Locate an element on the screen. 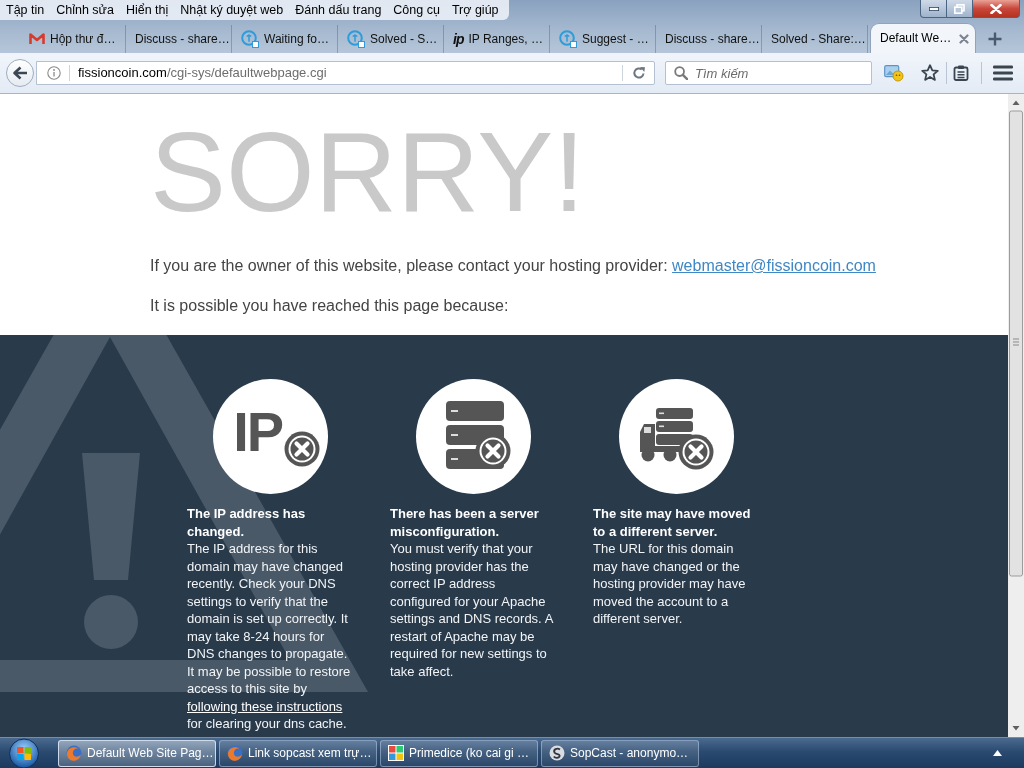 Image resolution: width=1024 pixels, height=768 pixels. caret-up-icon is located at coordinates (997, 753).